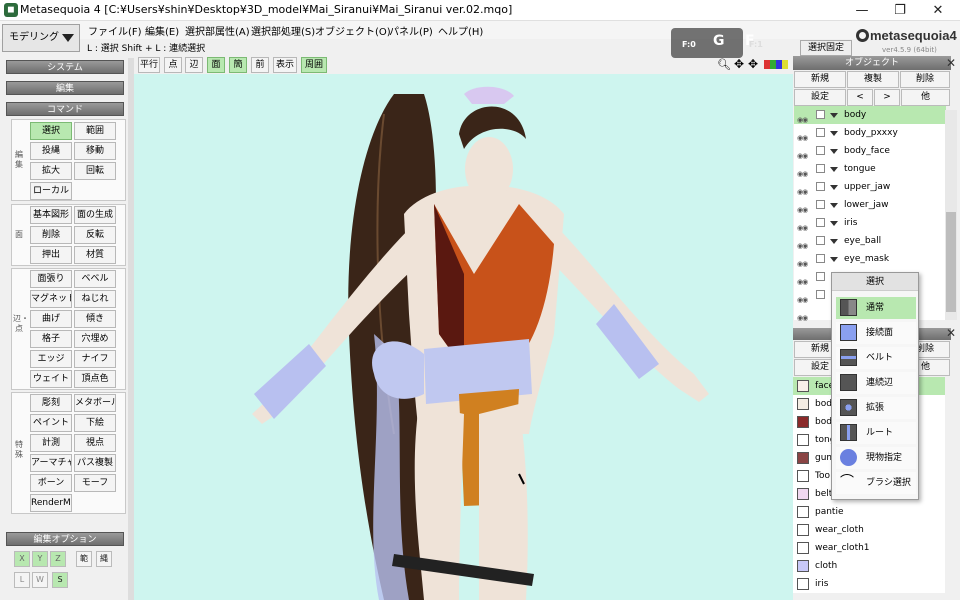  What do you see at coordinates (51, 279) in the screenshot?
I see `face-fill-button: 面張り` at bounding box center [51, 279].